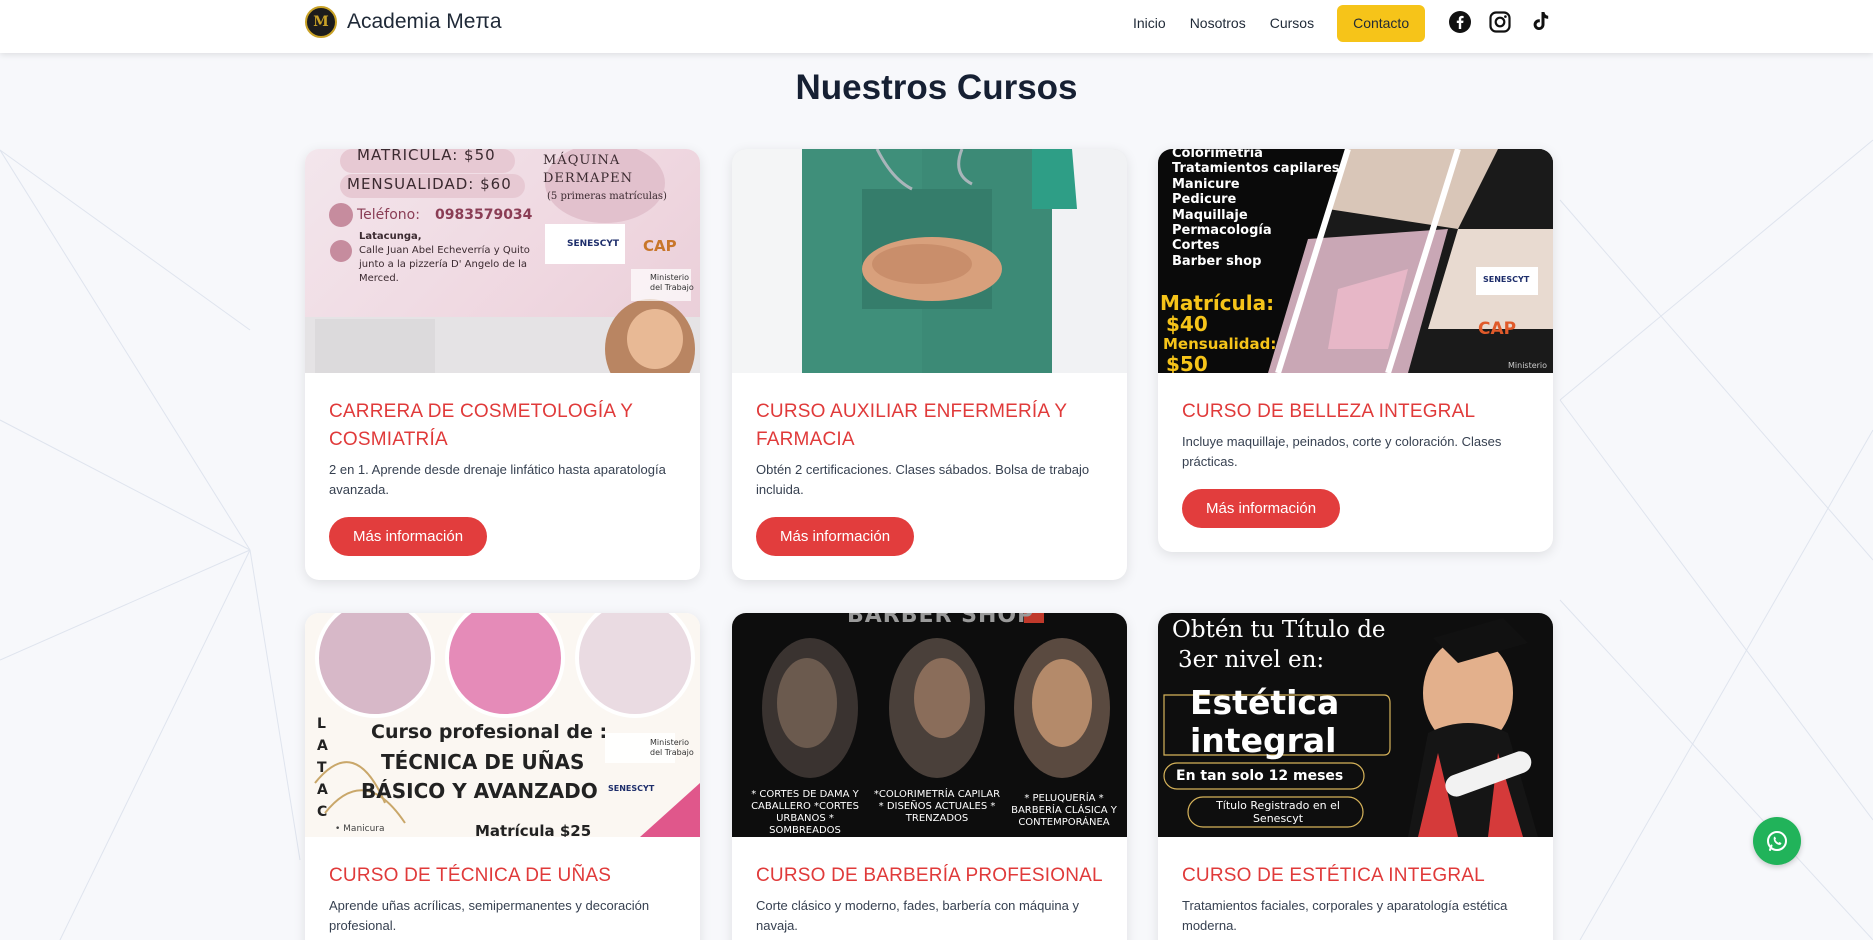 The height and width of the screenshot is (940, 1873). I want to click on brand-name: Academia Meπa, so click(424, 21).